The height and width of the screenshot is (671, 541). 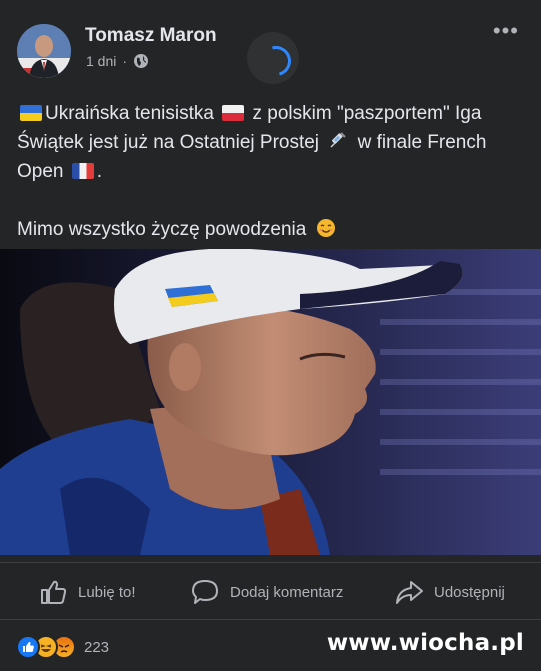 I want to click on more-options-button: •••, so click(x=506, y=31).